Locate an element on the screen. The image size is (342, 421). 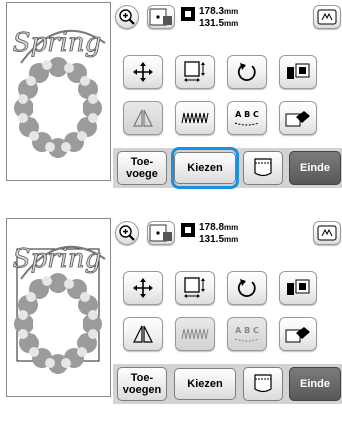
add-button: Toe- voegen is located at coordinates (142, 384).